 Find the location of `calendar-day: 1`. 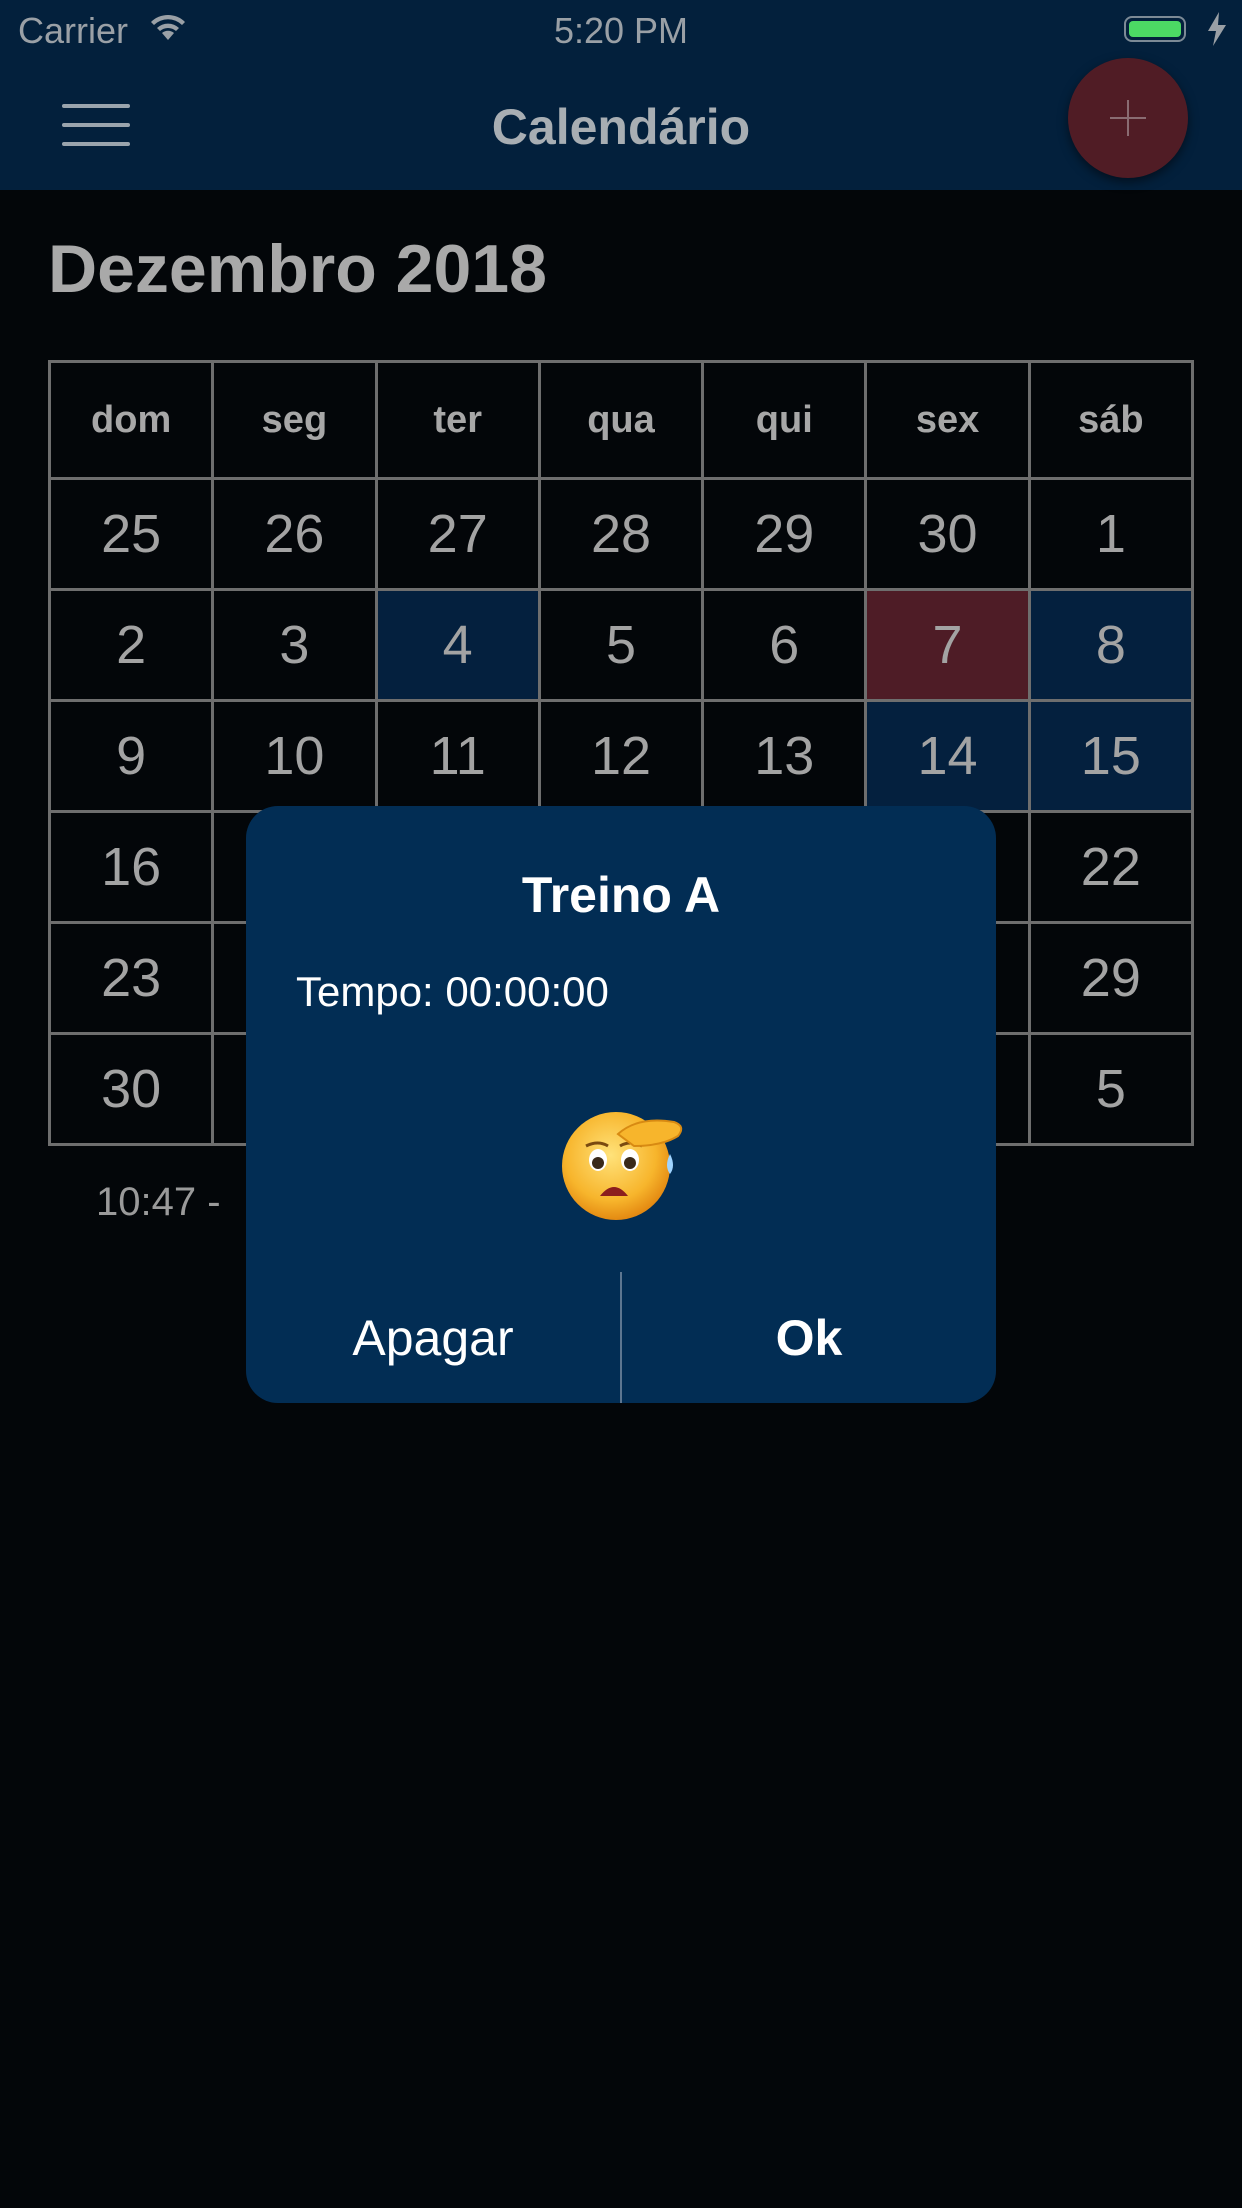

calendar-day: 1 is located at coordinates (1111, 534).